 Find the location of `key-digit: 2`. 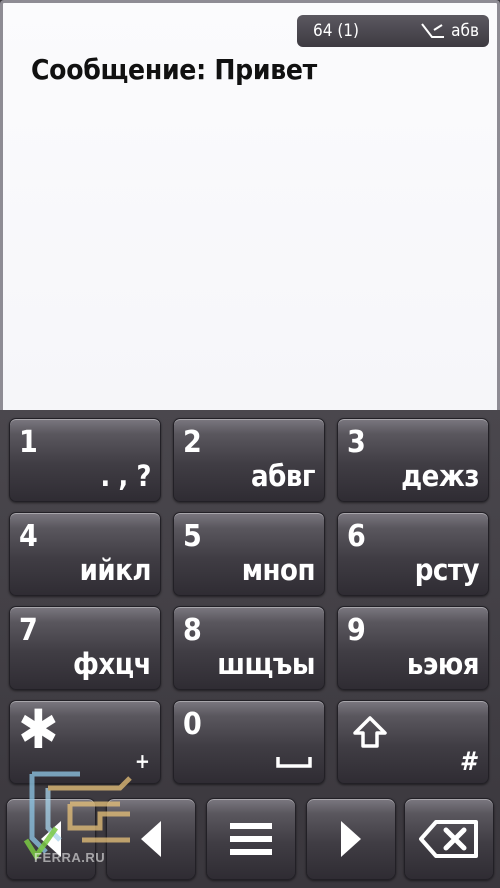

key-digit: 2 is located at coordinates (192, 442).